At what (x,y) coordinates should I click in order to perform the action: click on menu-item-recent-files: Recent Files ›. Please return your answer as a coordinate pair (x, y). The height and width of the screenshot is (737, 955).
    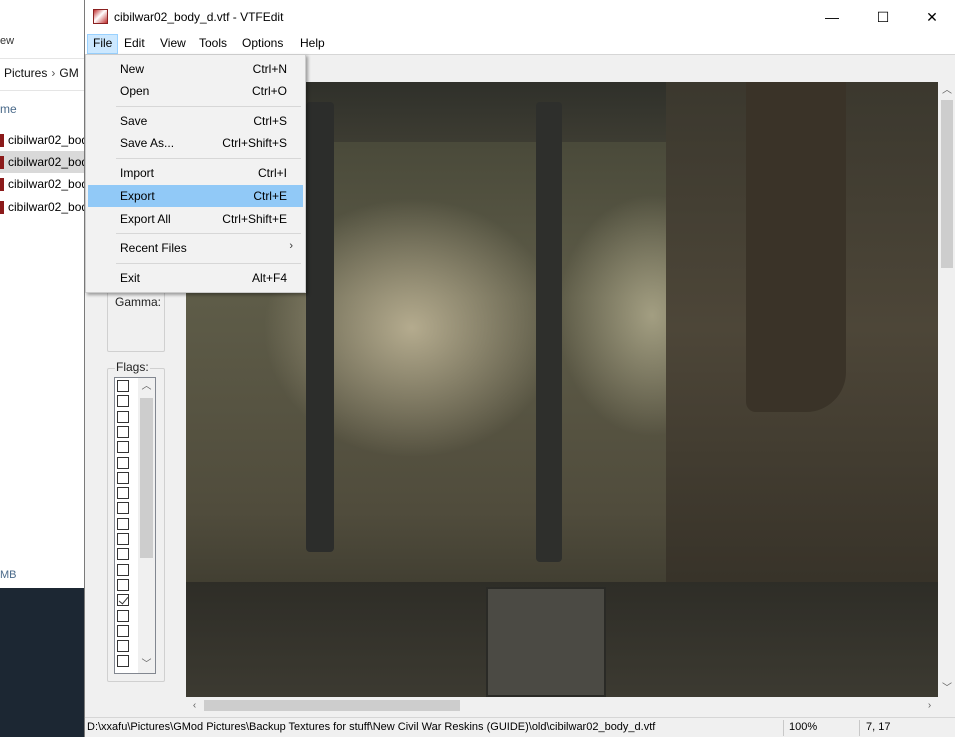
    Looking at the image, I should click on (195, 248).